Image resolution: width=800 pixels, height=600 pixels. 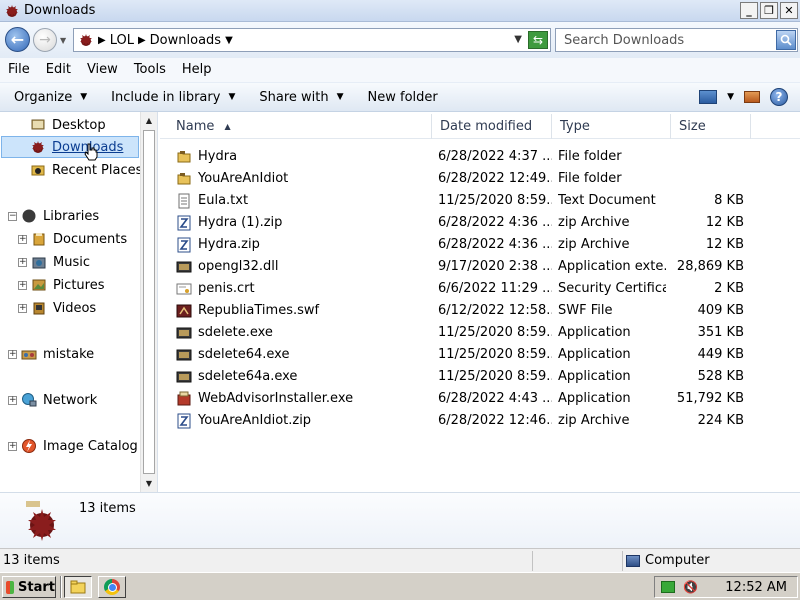 What do you see at coordinates (17, 39) in the screenshot?
I see `back-button: ←` at bounding box center [17, 39].